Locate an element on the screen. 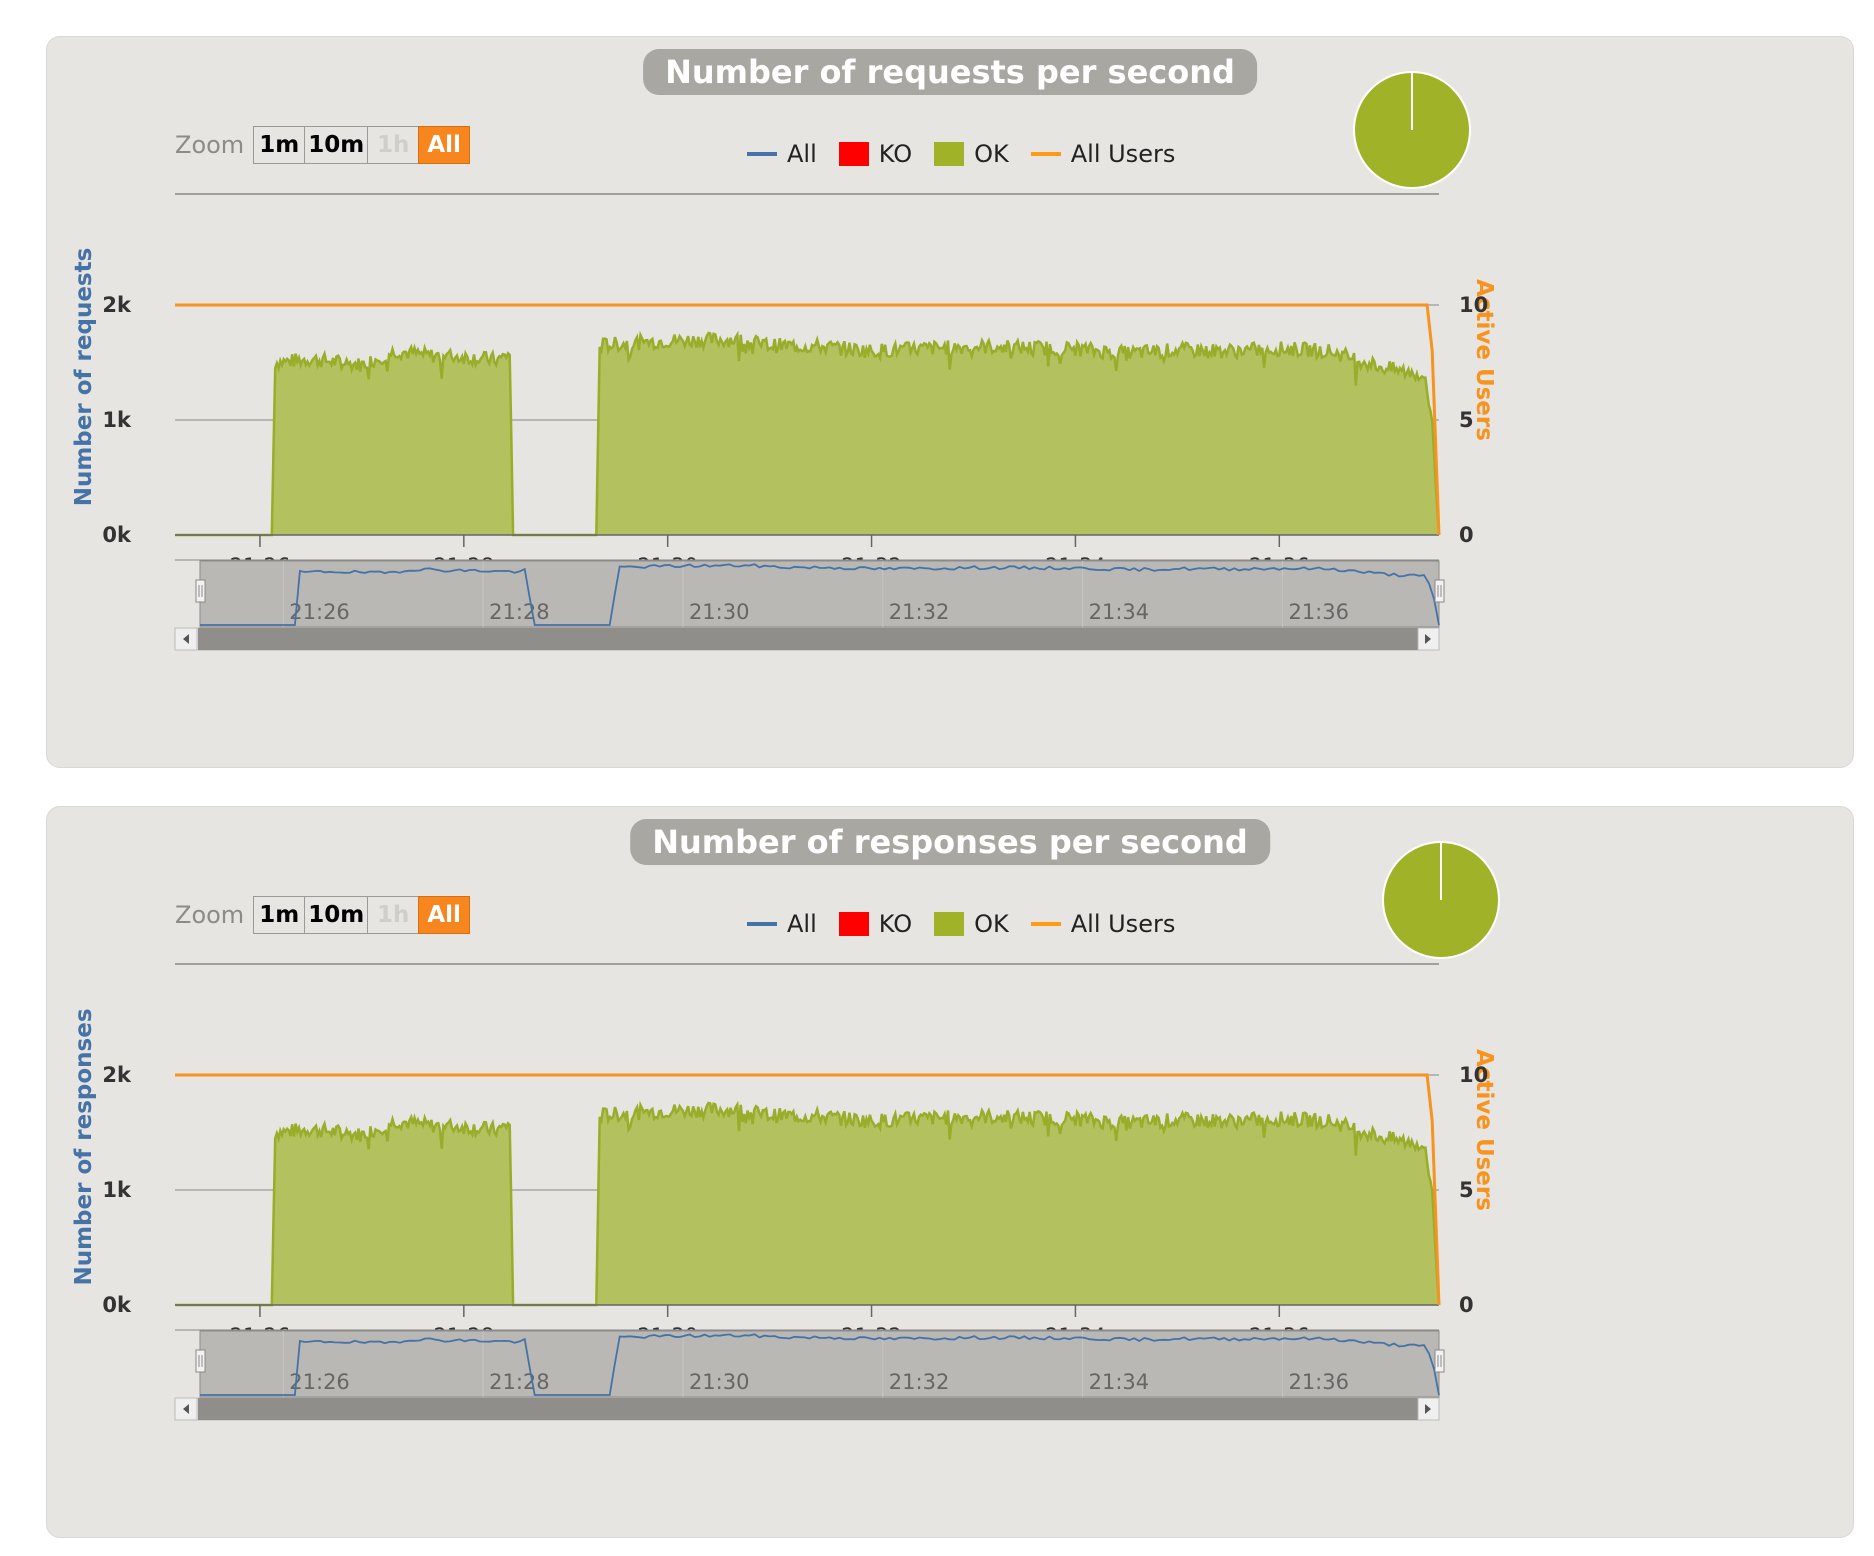 The width and height of the screenshot is (1874, 1556). y-axis-title: Number of requests is located at coordinates (84, 377).